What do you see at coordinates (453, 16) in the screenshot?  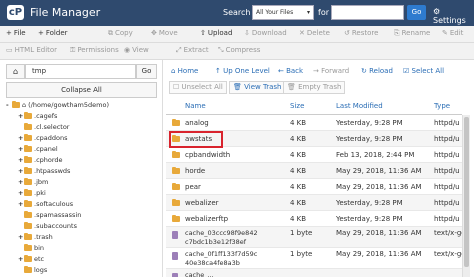 I see `settings-button: ⚙ Settings` at bounding box center [453, 16].